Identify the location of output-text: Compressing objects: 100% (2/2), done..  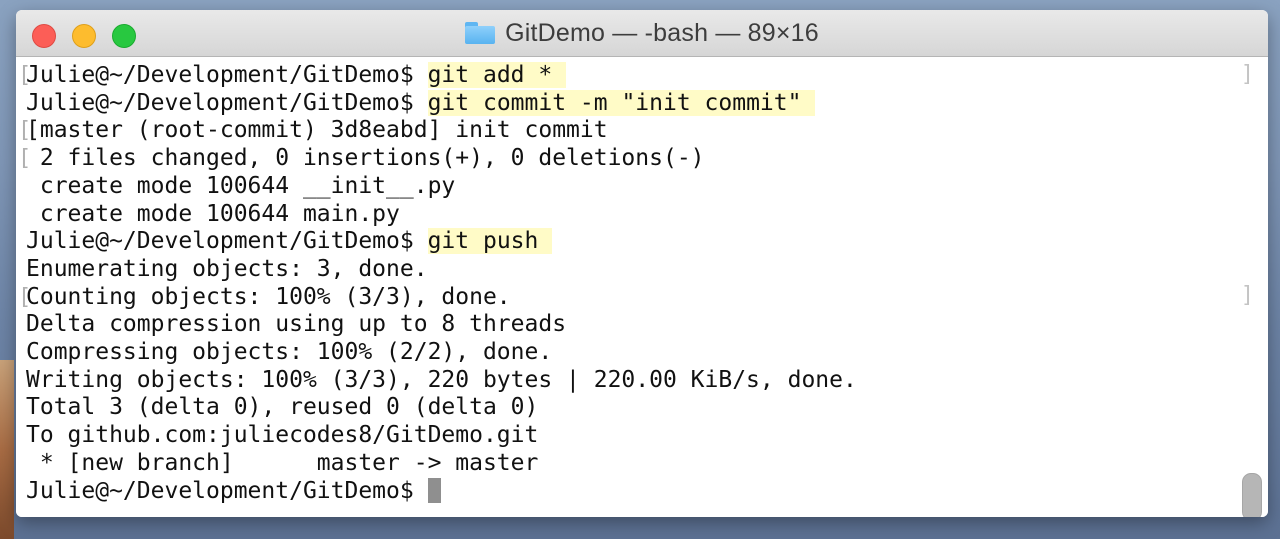
(289, 352).